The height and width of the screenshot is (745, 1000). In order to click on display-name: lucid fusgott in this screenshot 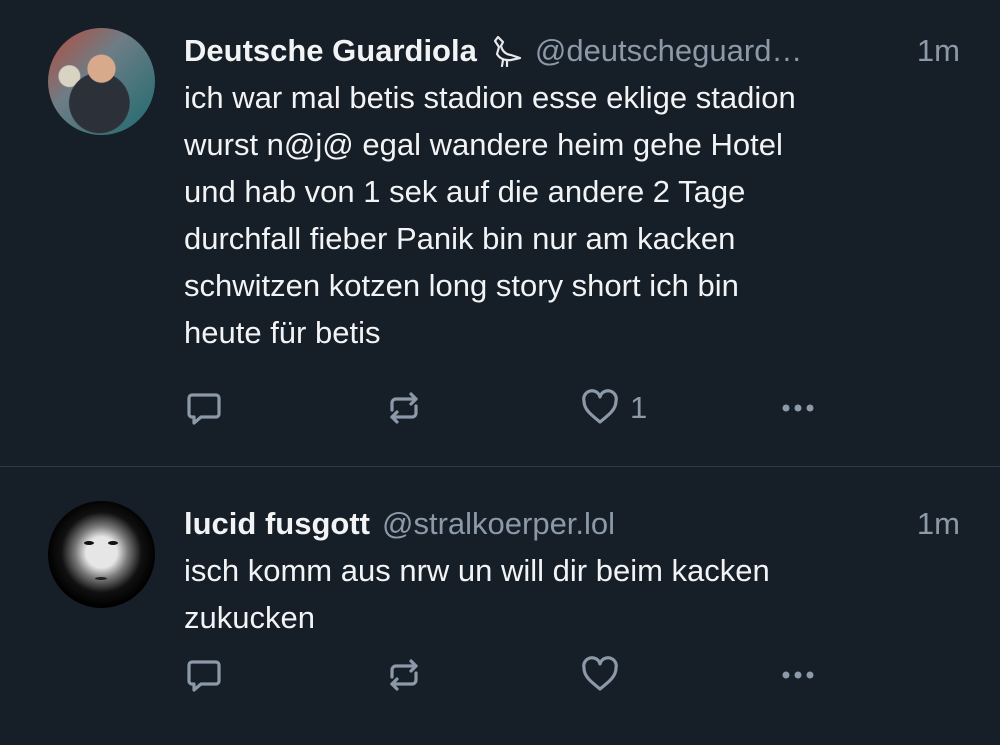, I will do `click(277, 524)`.